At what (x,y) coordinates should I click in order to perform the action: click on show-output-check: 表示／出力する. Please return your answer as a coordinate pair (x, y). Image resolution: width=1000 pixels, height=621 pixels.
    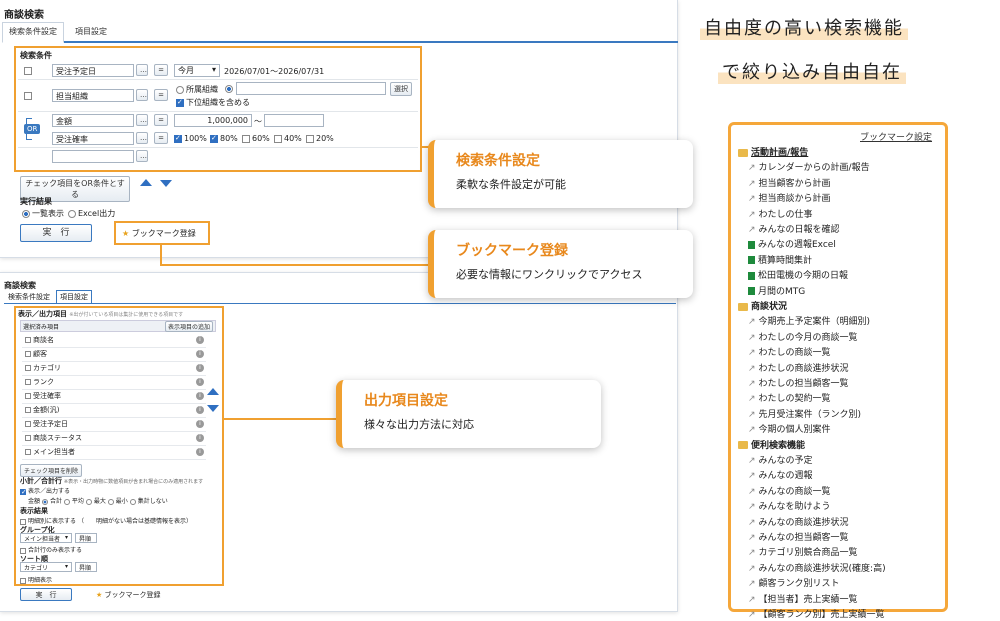
    Looking at the image, I should click on (45, 491).